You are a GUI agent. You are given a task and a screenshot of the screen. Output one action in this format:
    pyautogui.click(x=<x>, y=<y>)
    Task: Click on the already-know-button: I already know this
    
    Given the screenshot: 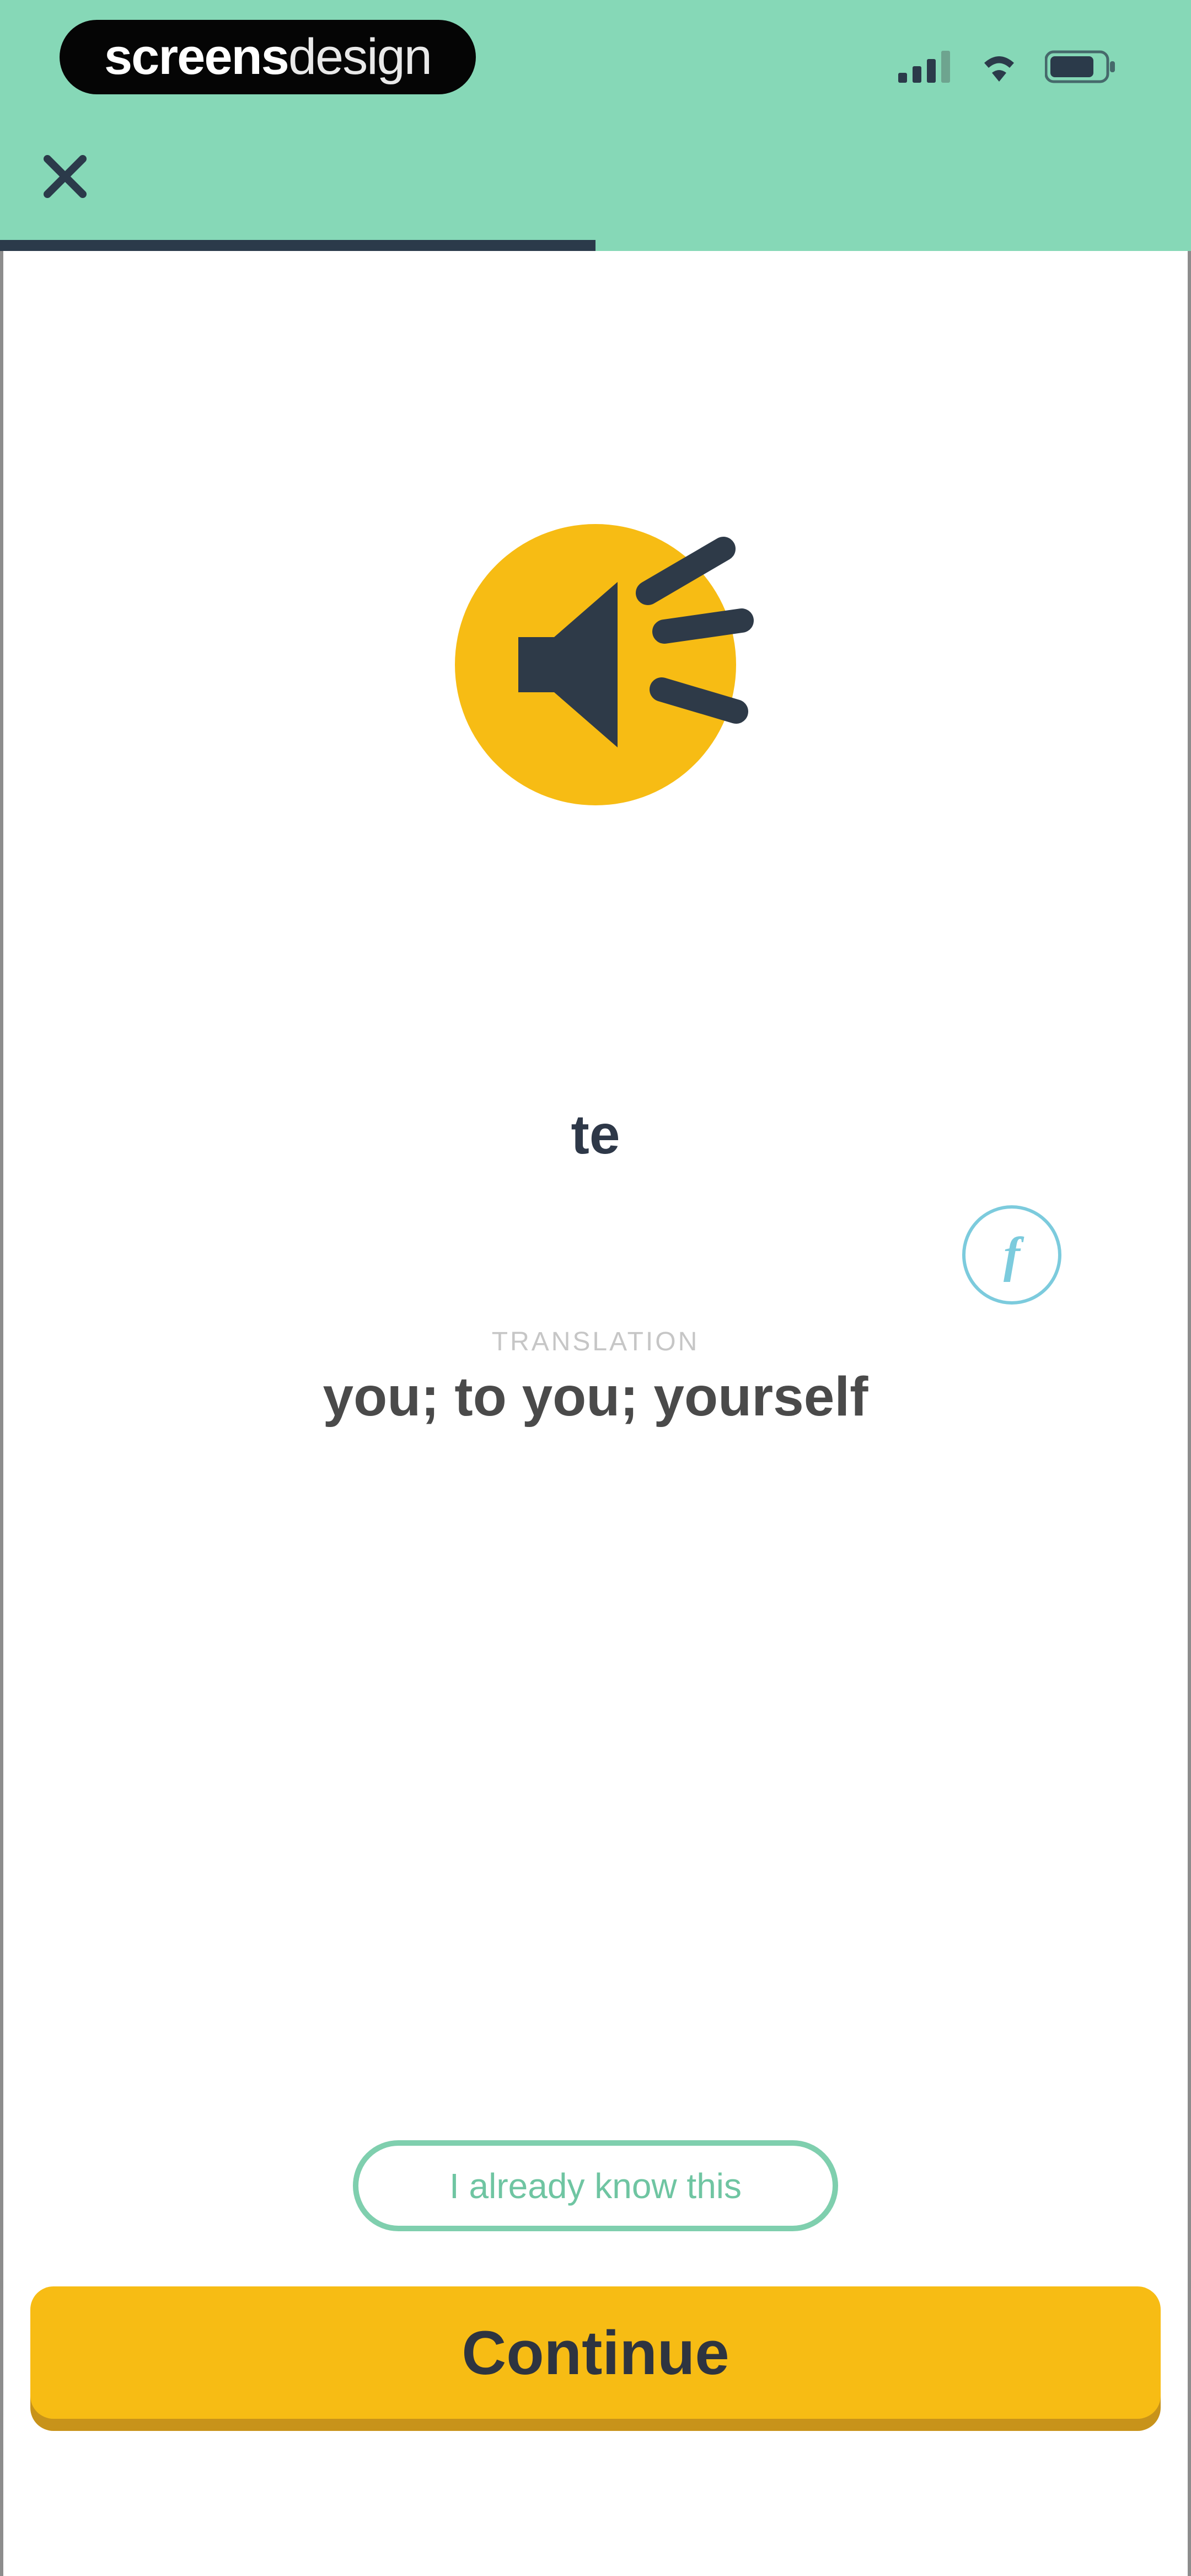 What is the action you would take?
    pyautogui.click(x=595, y=2185)
    